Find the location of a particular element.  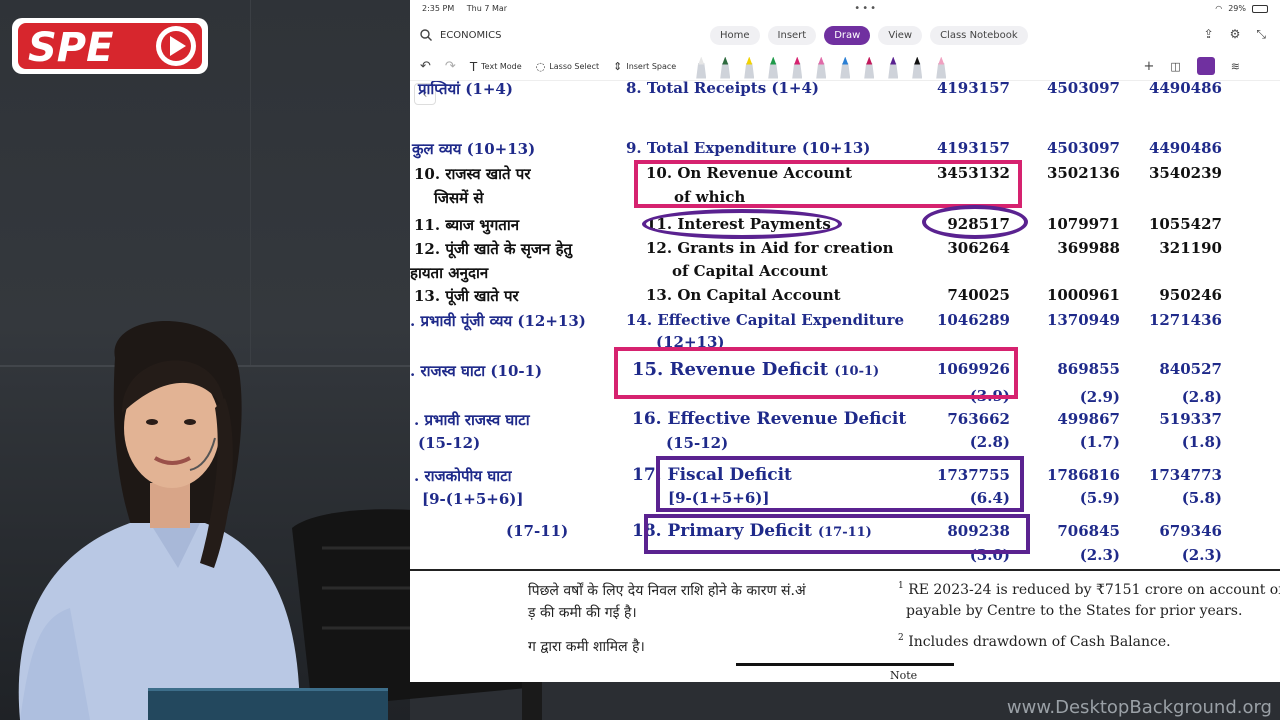

insert-space-button: ⇕ Insert Space is located at coordinates (644, 66).